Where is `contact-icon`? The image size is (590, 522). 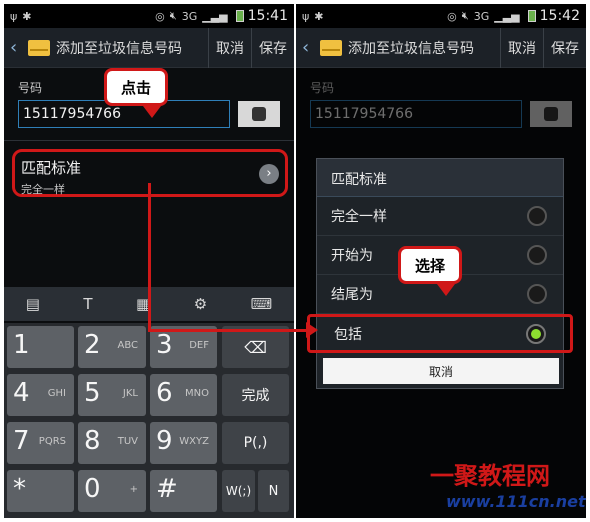 contact-icon is located at coordinates (259, 114).